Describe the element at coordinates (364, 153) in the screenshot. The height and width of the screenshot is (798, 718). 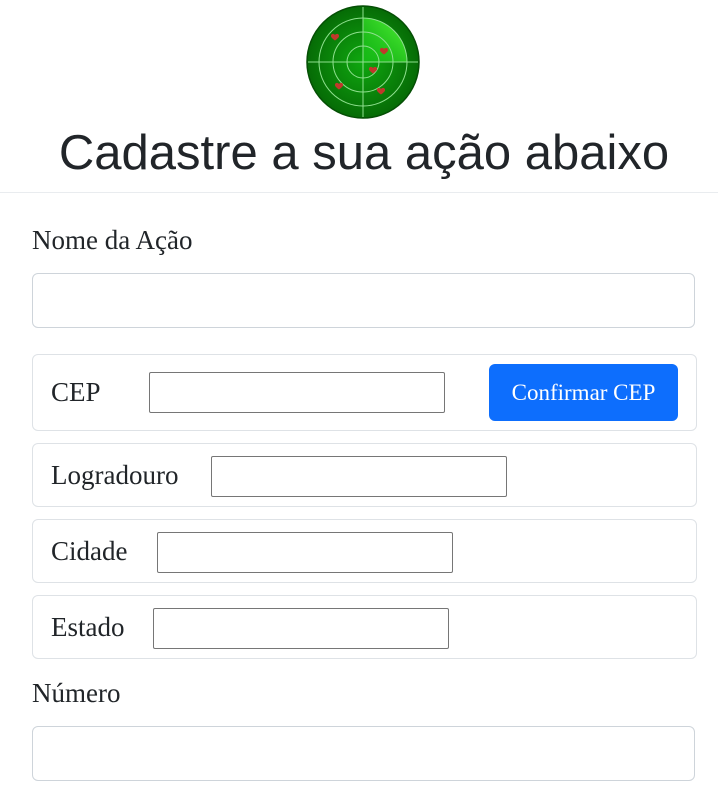
I see `page-title: Cadastre a sua ação abaixo` at that location.